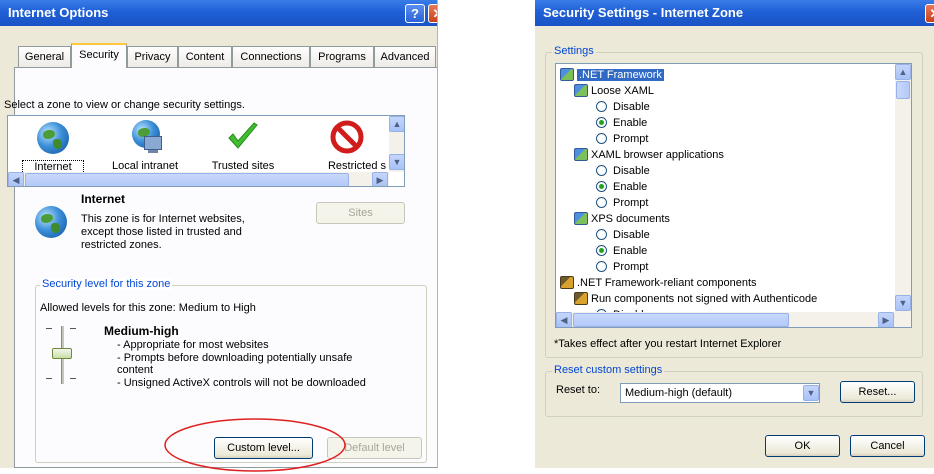  Describe the element at coordinates (657, 155) in the screenshot. I see `tree-node-label: XAML browser applications` at that location.